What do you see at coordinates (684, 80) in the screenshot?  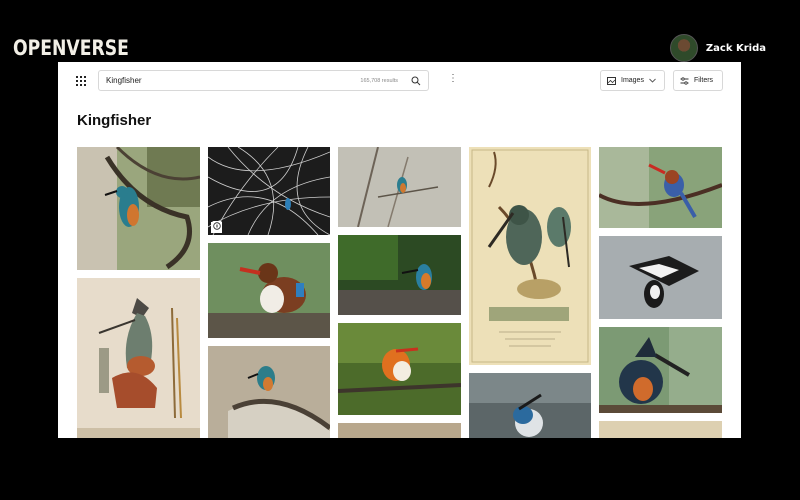 I see `filter-icon` at bounding box center [684, 80].